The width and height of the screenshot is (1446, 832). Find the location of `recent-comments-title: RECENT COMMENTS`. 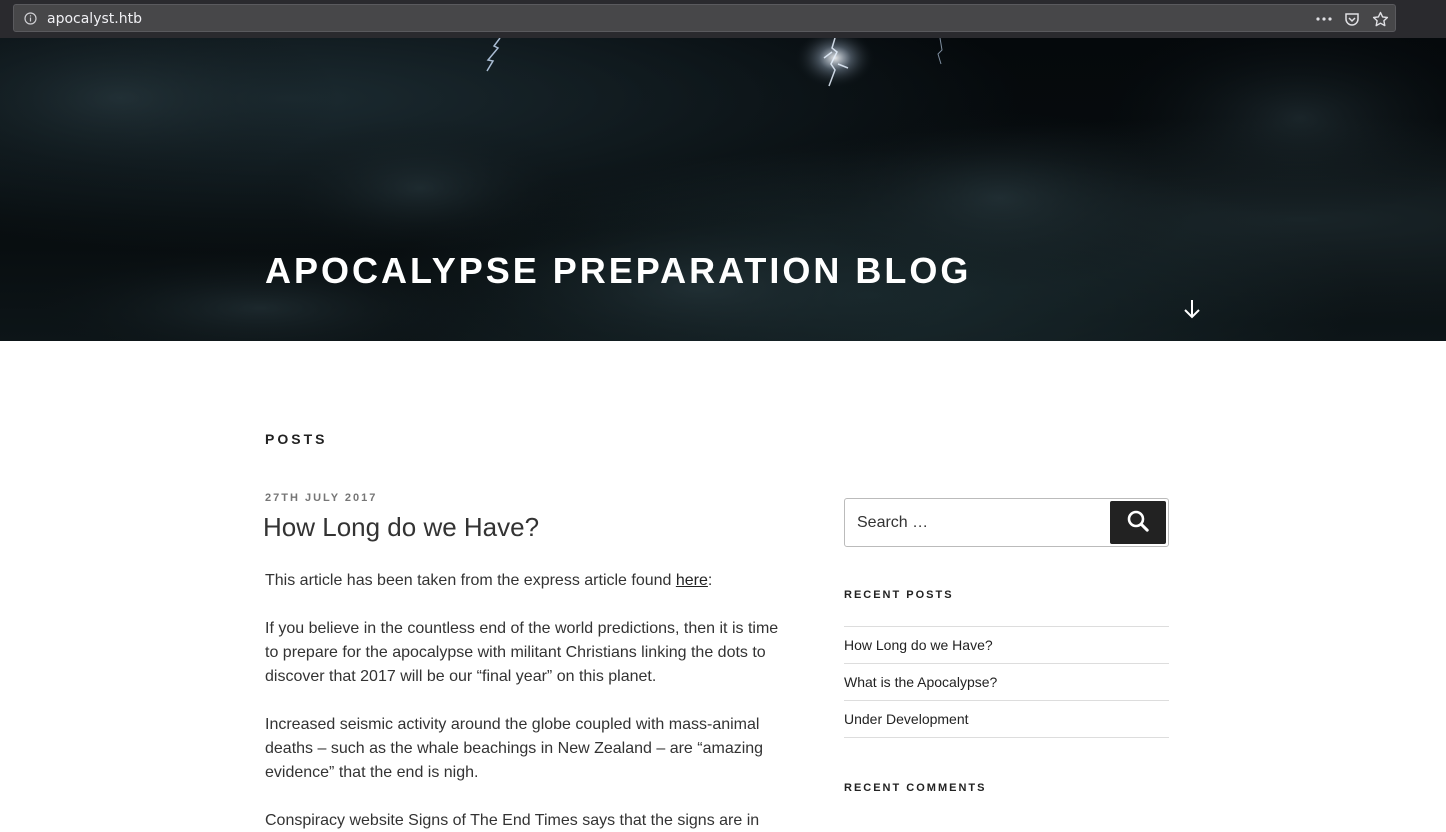

recent-comments-title: RECENT COMMENTS is located at coordinates (915, 788).